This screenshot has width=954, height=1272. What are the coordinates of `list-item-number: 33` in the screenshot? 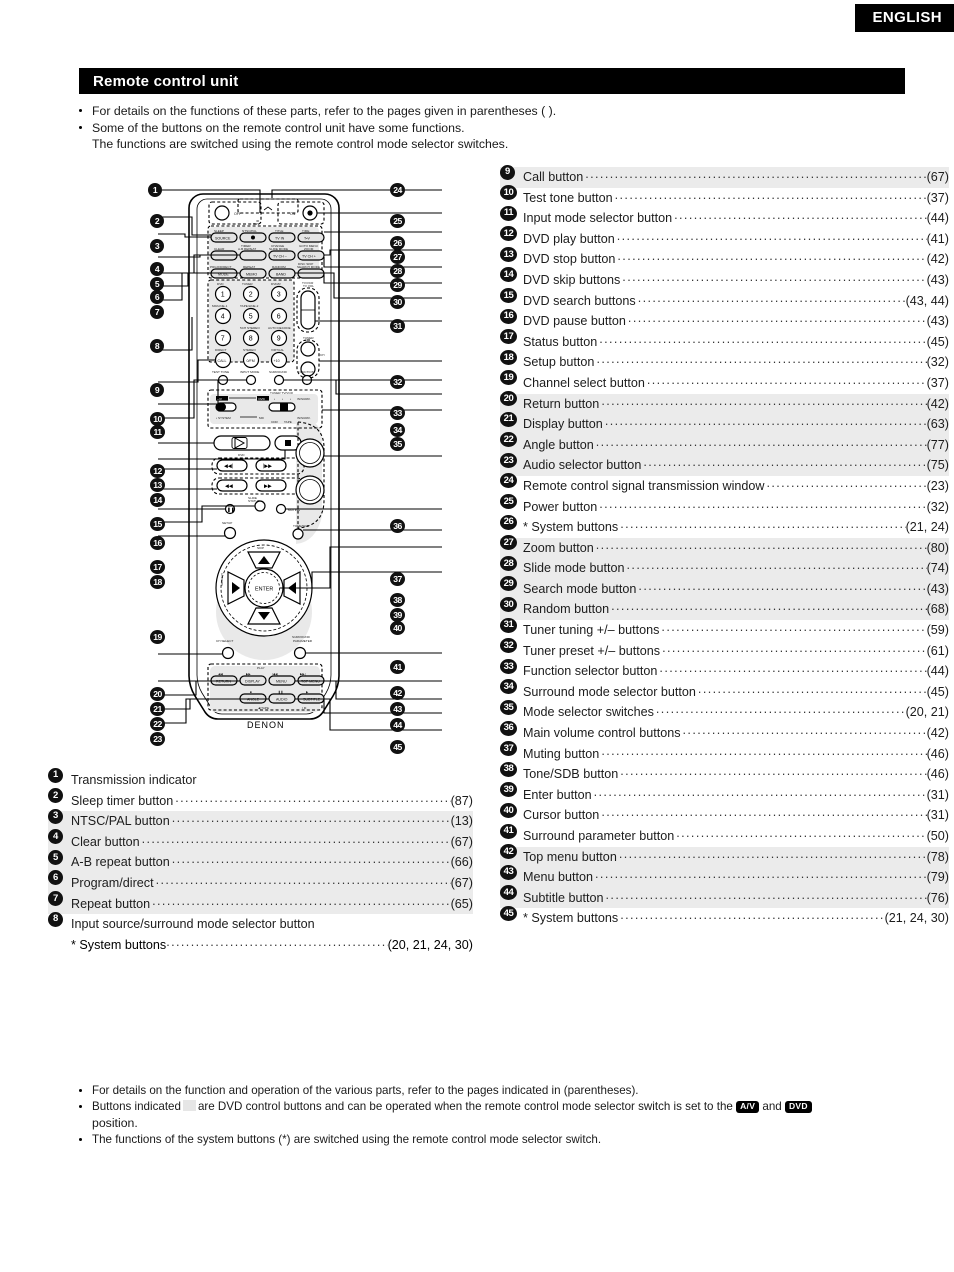 It's located at (510, 667).